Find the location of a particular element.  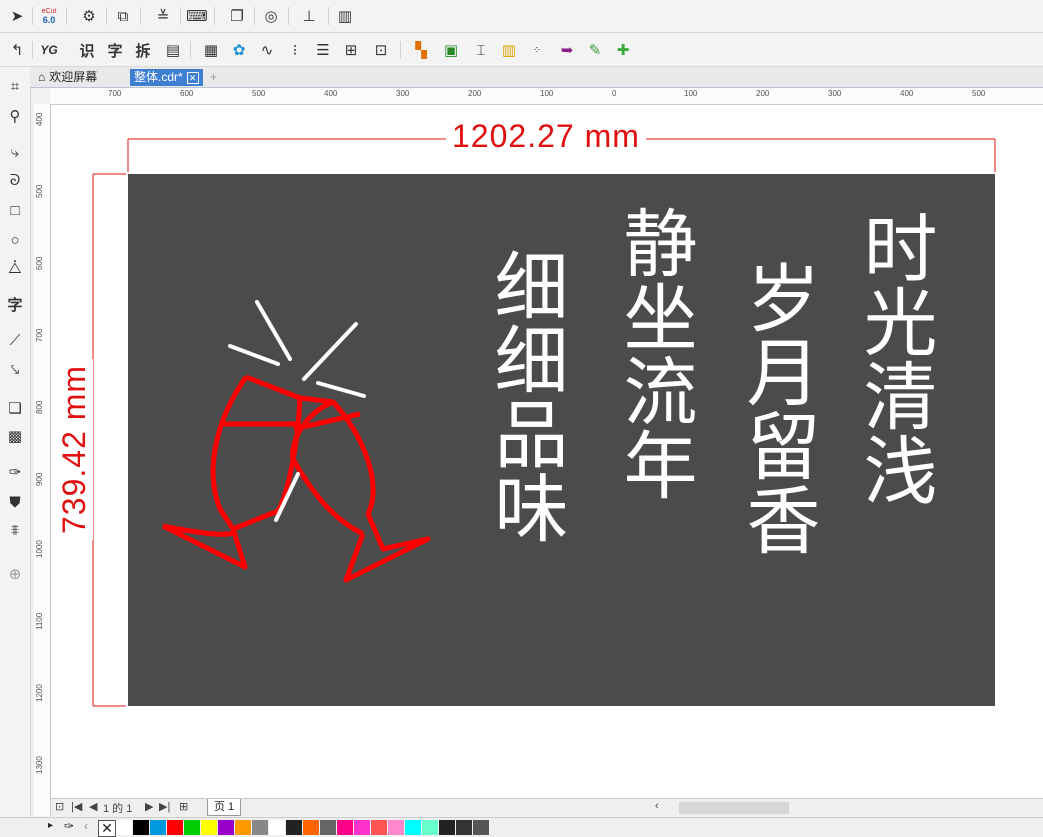

poem-column-1: 时光清浅 is located at coordinates (892, 358).